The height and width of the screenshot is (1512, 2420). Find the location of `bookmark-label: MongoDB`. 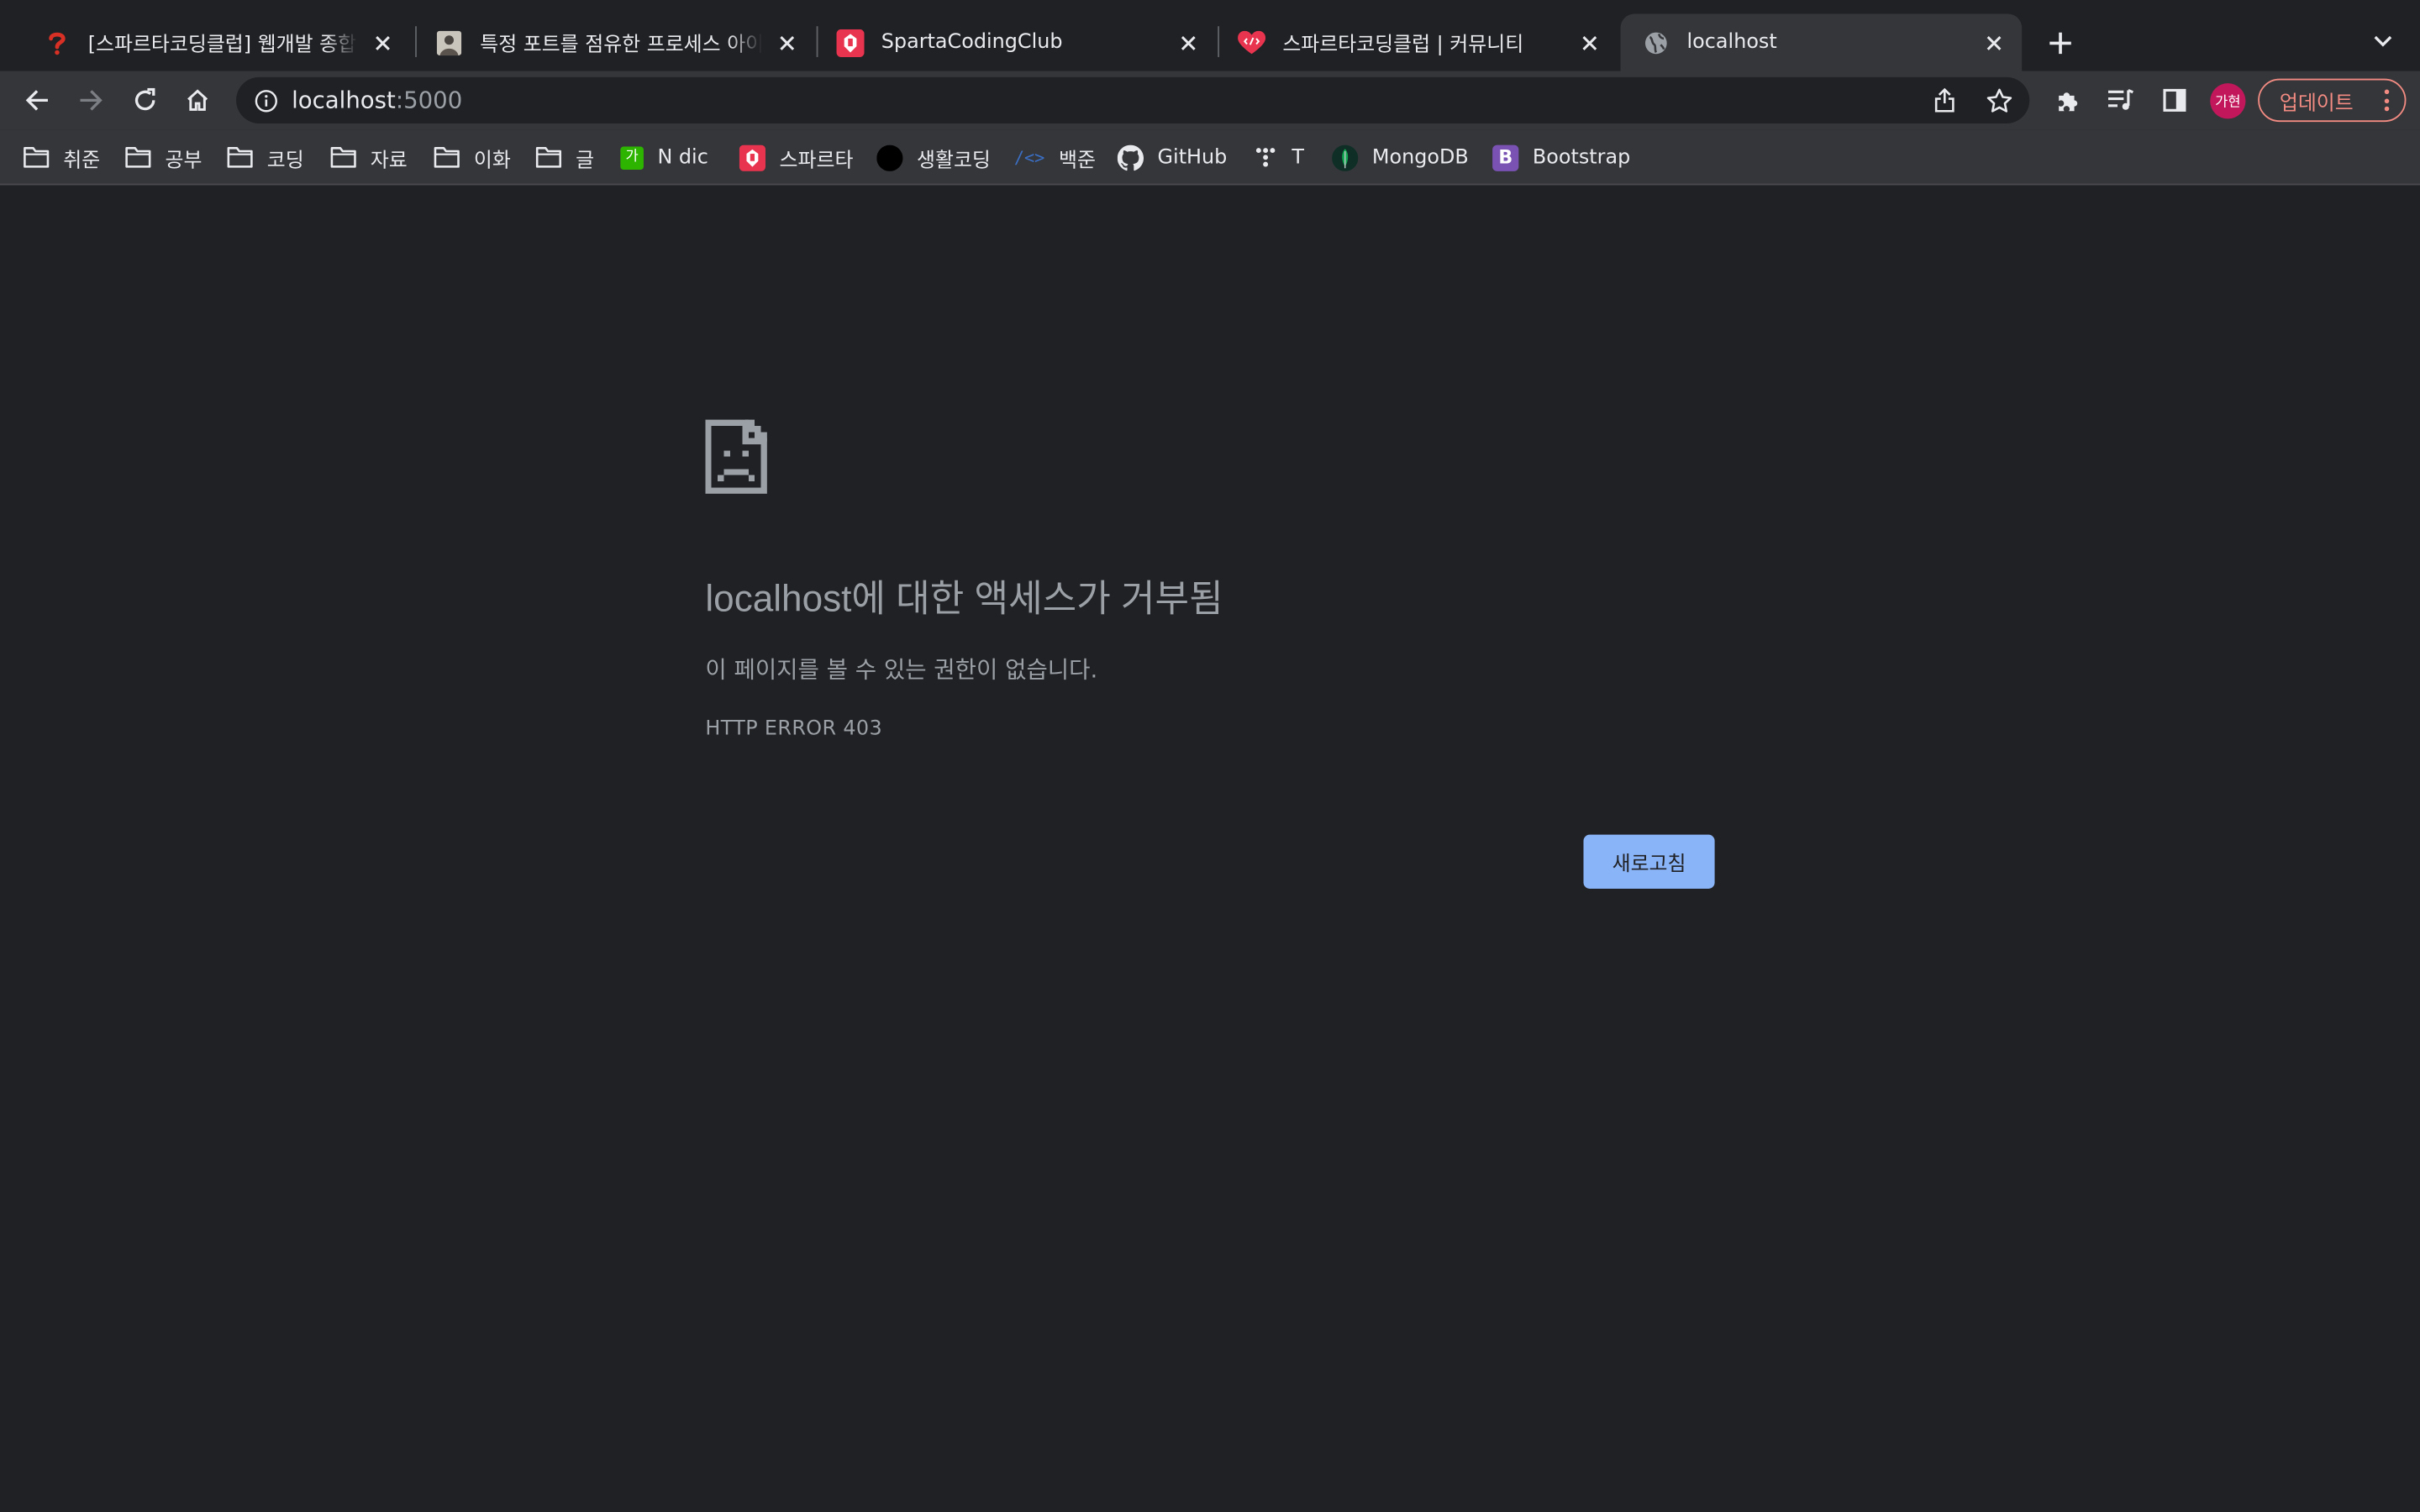

bookmark-label: MongoDB is located at coordinates (1420, 157).